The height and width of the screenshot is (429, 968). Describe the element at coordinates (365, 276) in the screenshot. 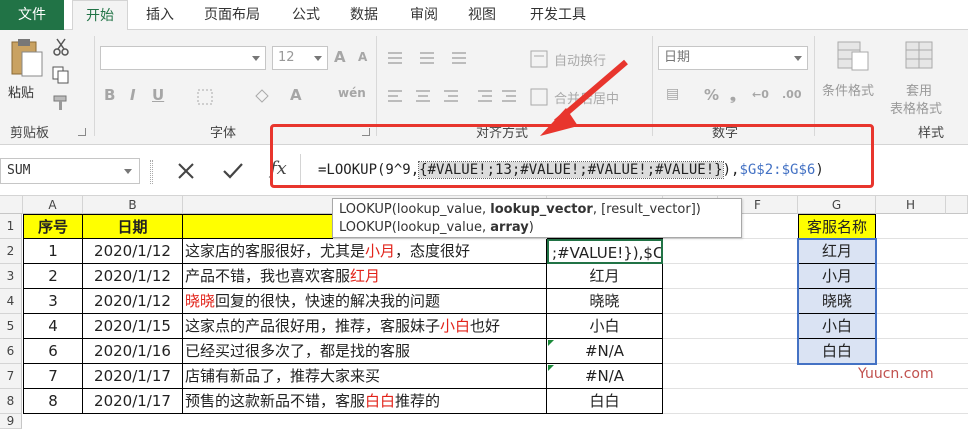

I see `cell-comment: 产品不错，我也喜欢客服红月` at that location.